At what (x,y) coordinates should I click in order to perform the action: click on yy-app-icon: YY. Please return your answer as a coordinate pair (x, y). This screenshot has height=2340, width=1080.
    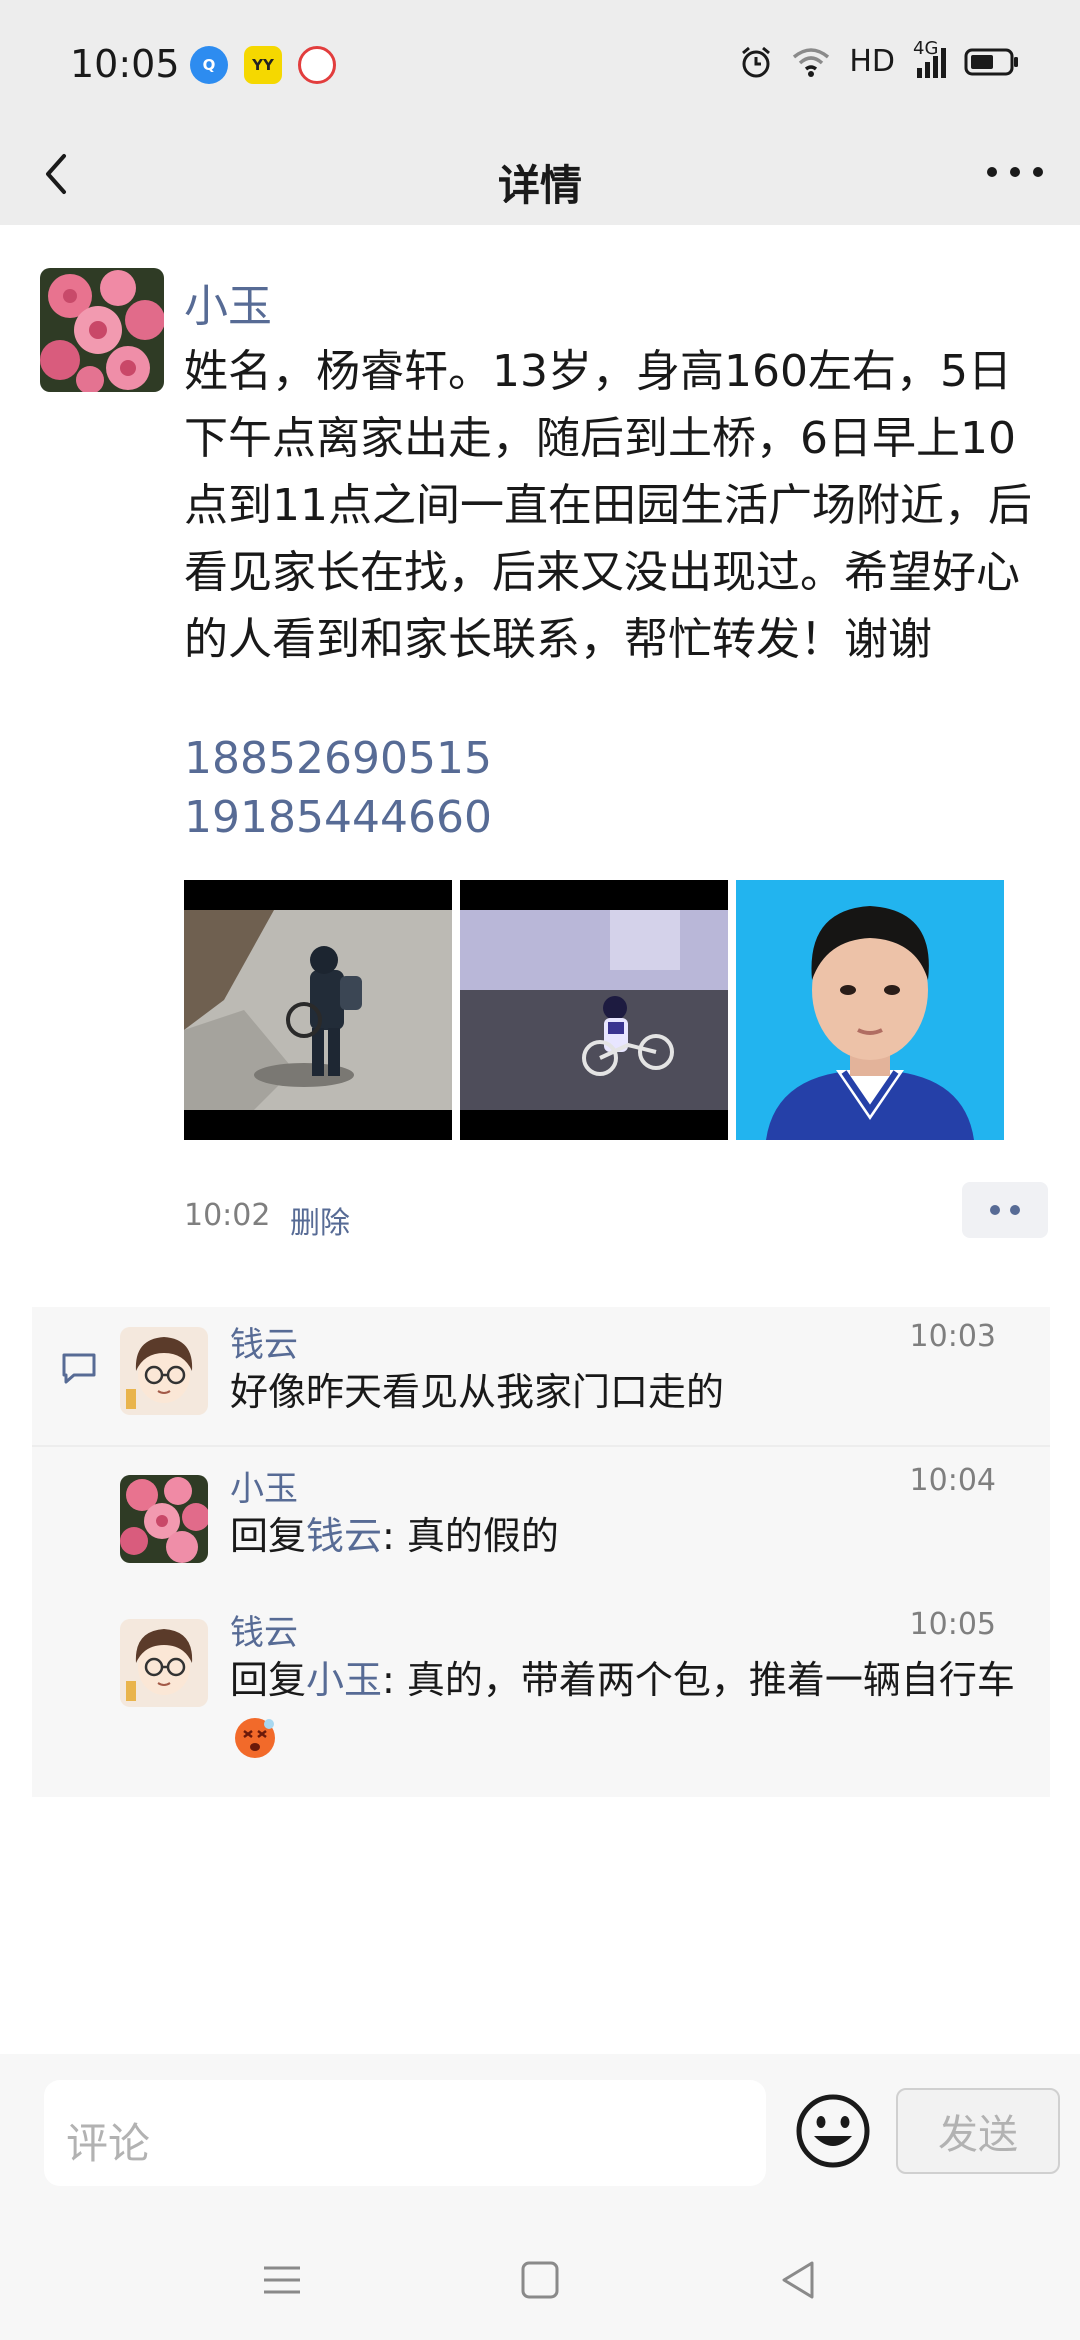
    Looking at the image, I should click on (263, 65).